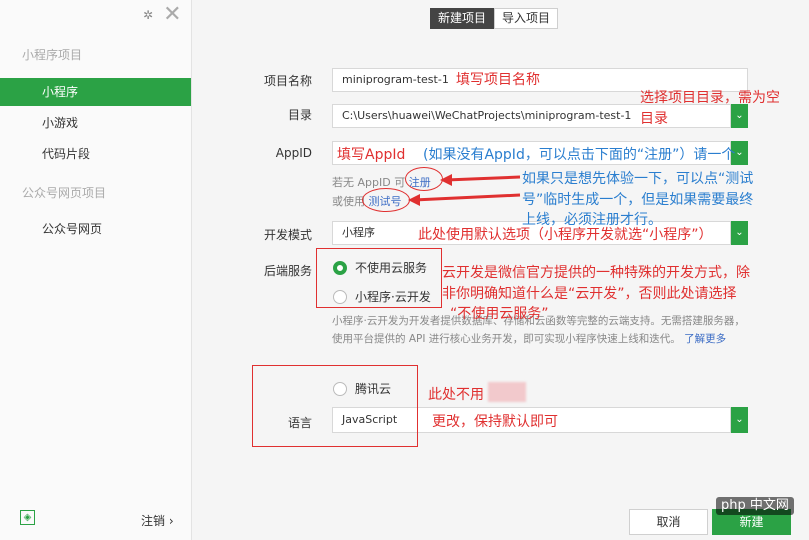  Describe the element at coordinates (462, 18) in the screenshot. I see `tab-new-project: 新建项目` at that location.